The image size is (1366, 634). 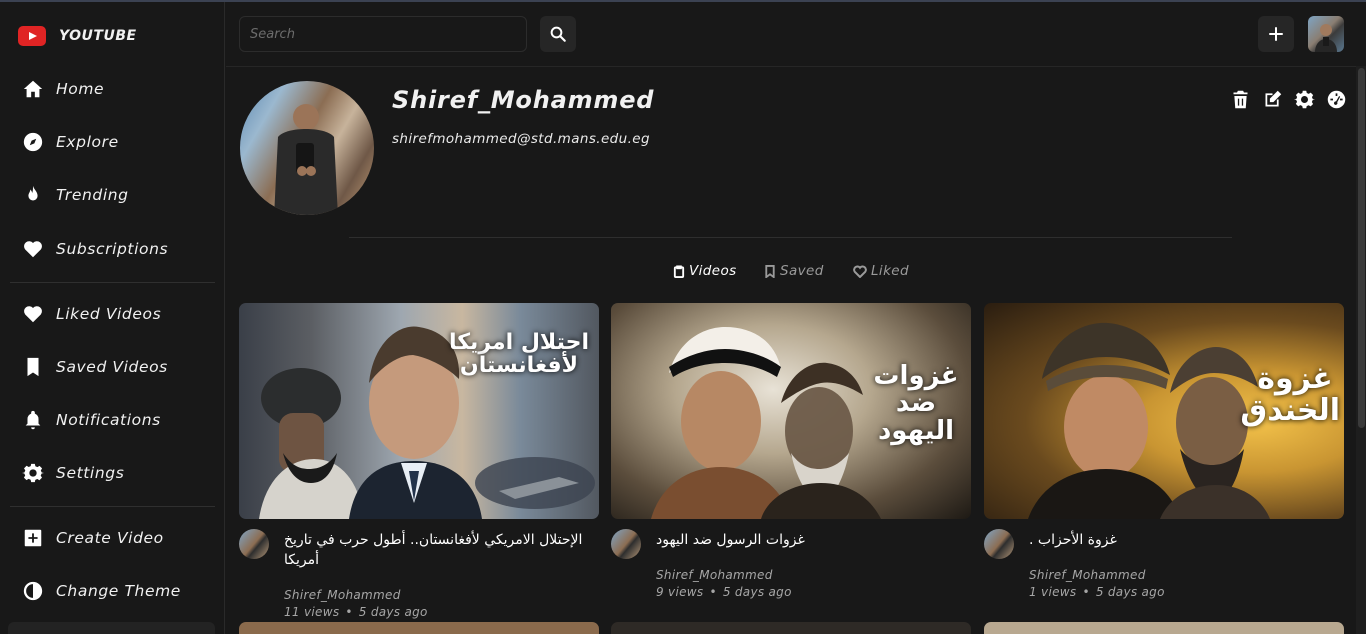 I want to click on tab-videos: Videos, so click(x=705, y=271).